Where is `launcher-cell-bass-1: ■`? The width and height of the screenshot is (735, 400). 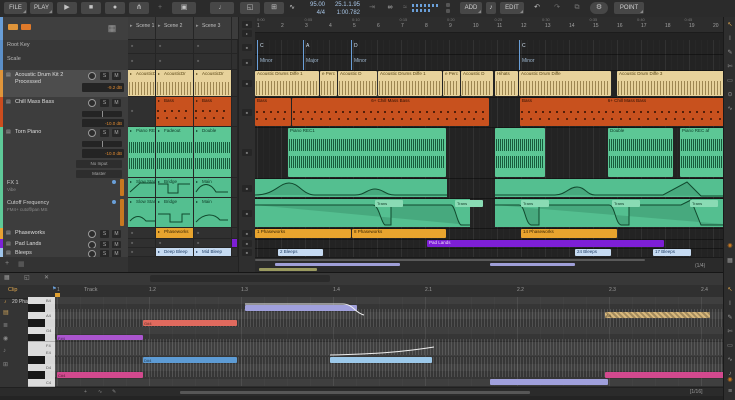 launcher-cell-bass-1: ■ is located at coordinates (142, 112).